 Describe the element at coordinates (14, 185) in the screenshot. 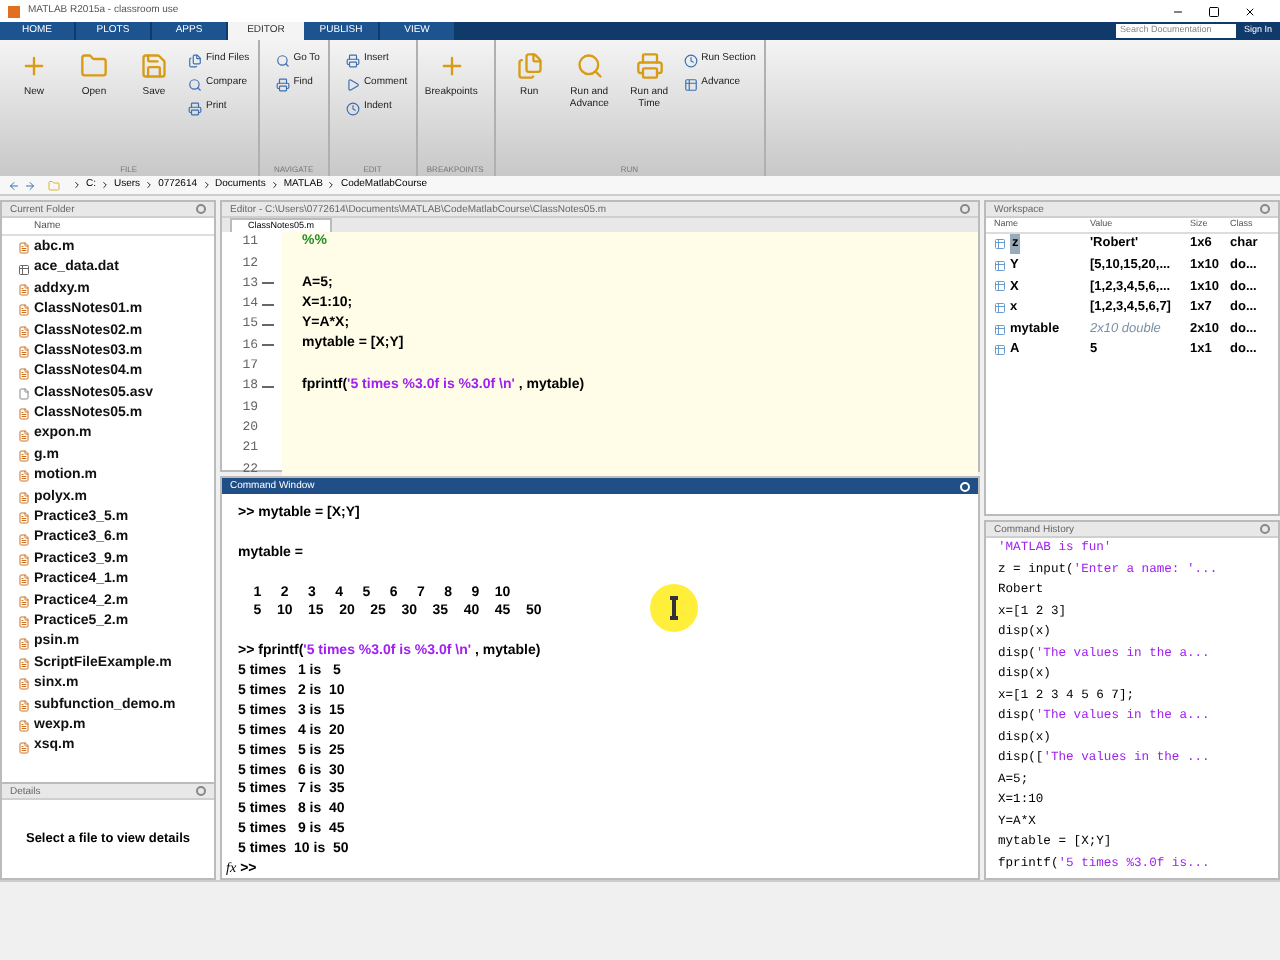

I see `back-icon` at that location.